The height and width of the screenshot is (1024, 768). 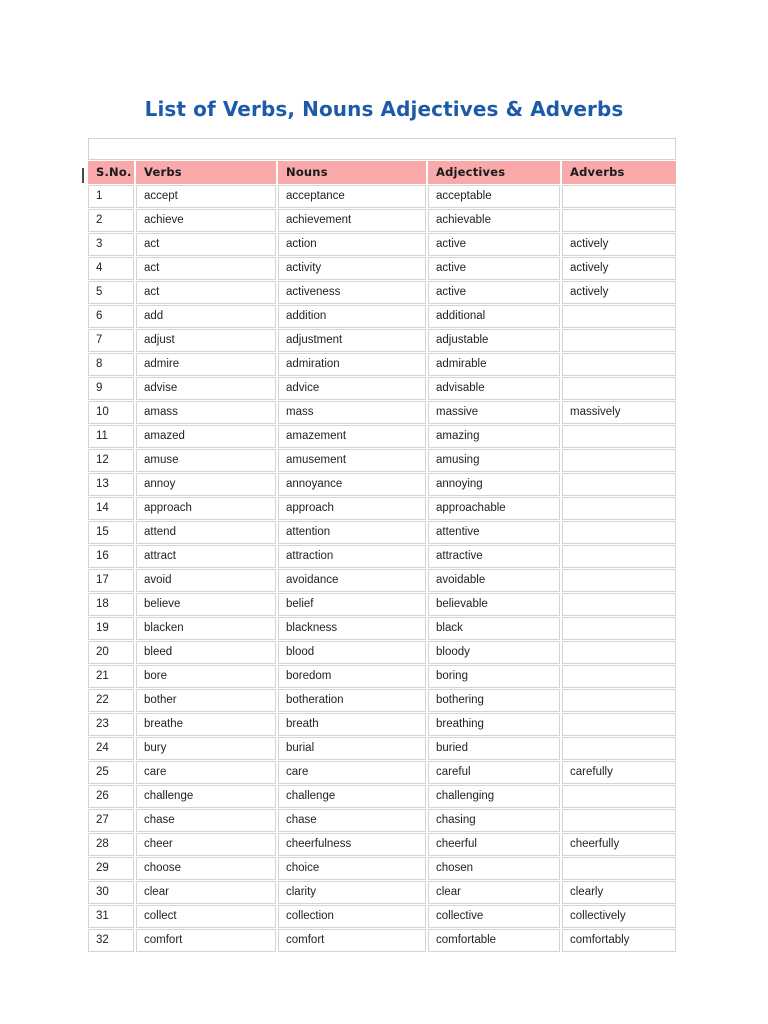 What do you see at coordinates (352, 652) in the screenshot?
I see `cell-nouns: blood` at bounding box center [352, 652].